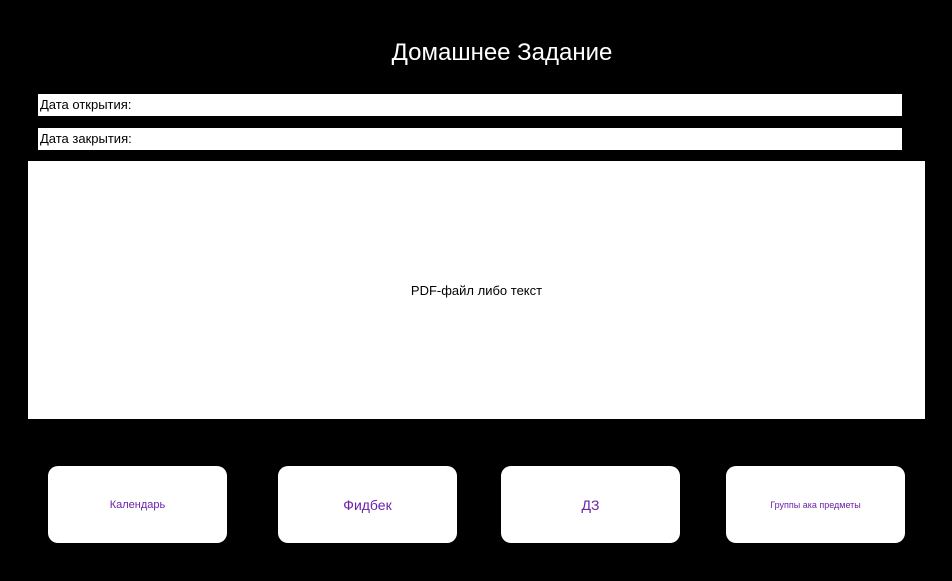 Image resolution: width=952 pixels, height=581 pixels. I want to click on calendar-button-label: Календарь, so click(137, 504).